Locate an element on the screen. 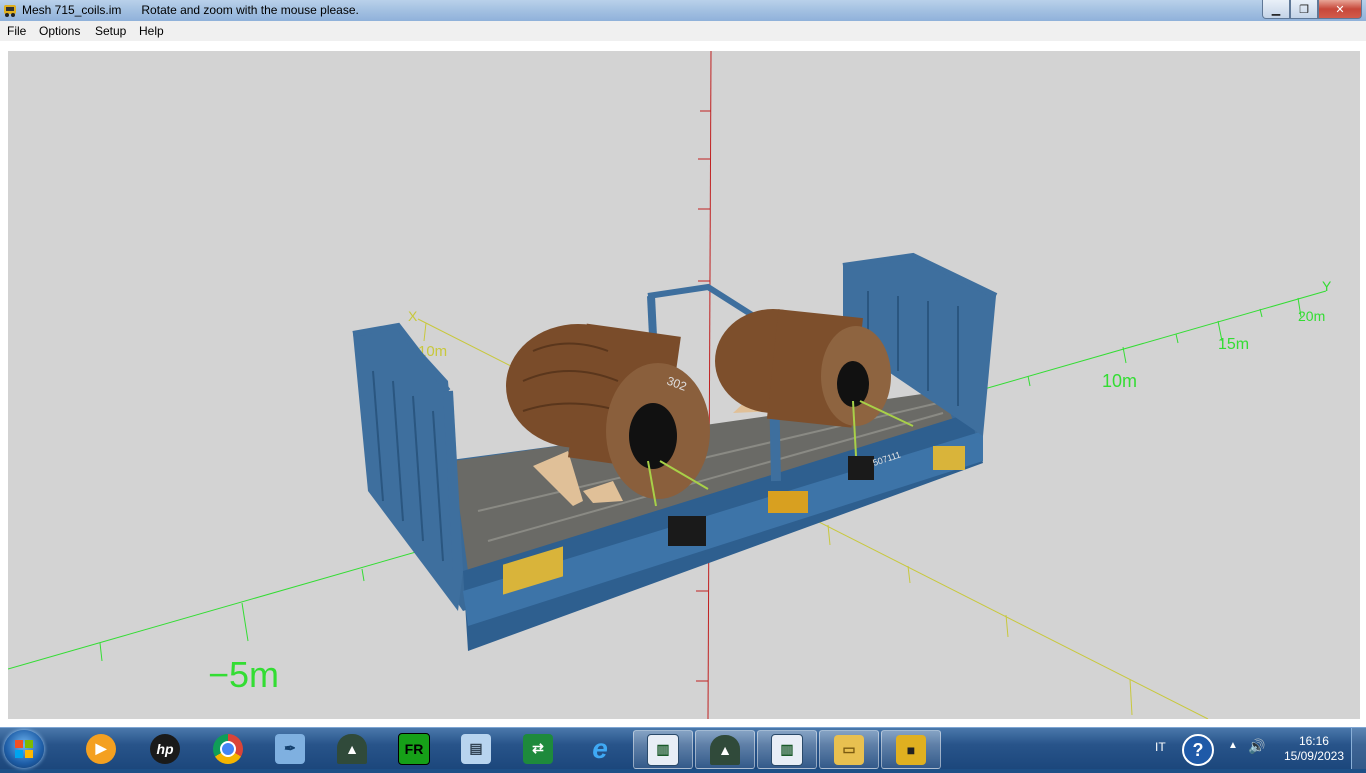  taskbar-transfer: ⇄ is located at coordinates (538, 748).